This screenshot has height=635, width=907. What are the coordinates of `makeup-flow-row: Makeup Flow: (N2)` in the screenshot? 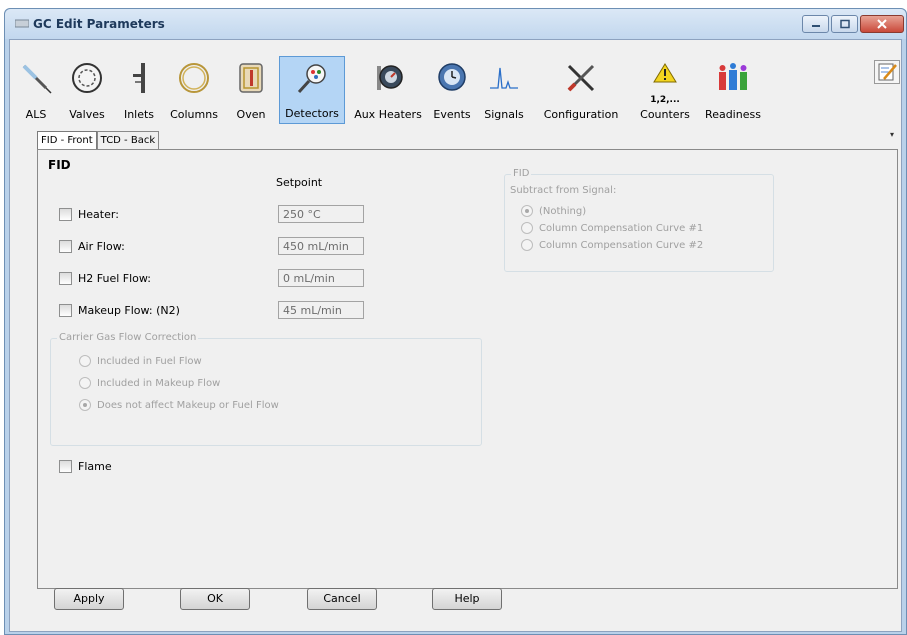 It's located at (119, 310).